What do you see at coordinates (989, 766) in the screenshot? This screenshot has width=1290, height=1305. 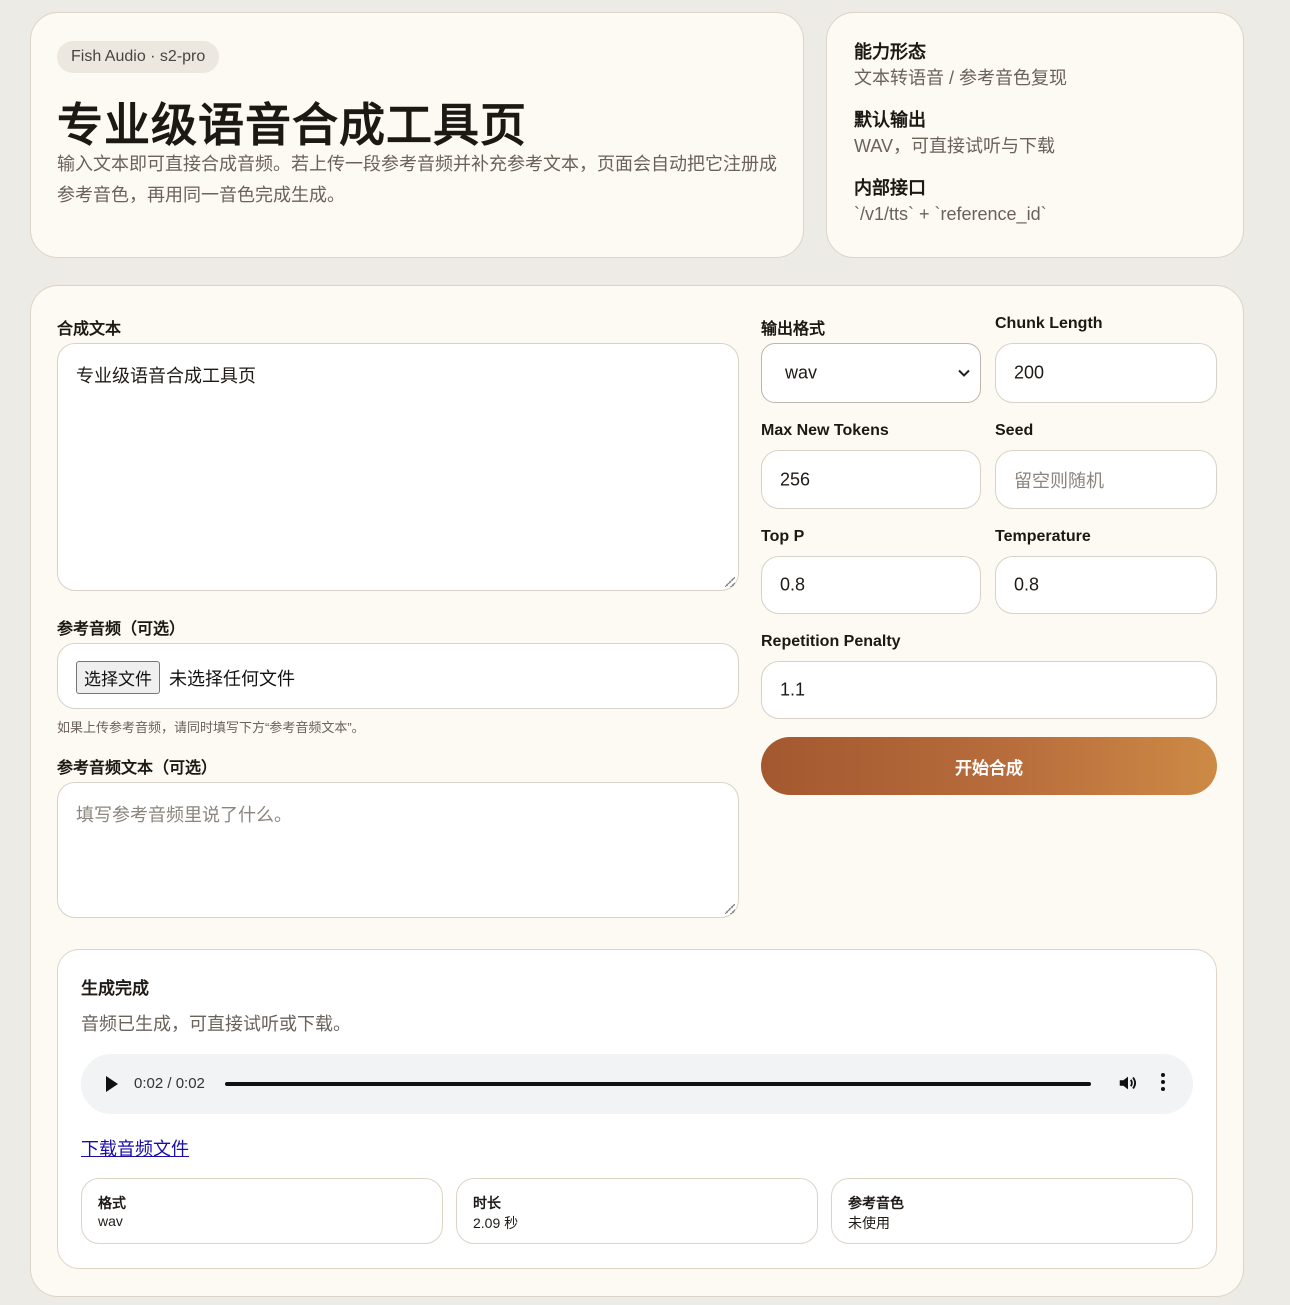 I see `start-synthesis-button: 开始合成` at bounding box center [989, 766].